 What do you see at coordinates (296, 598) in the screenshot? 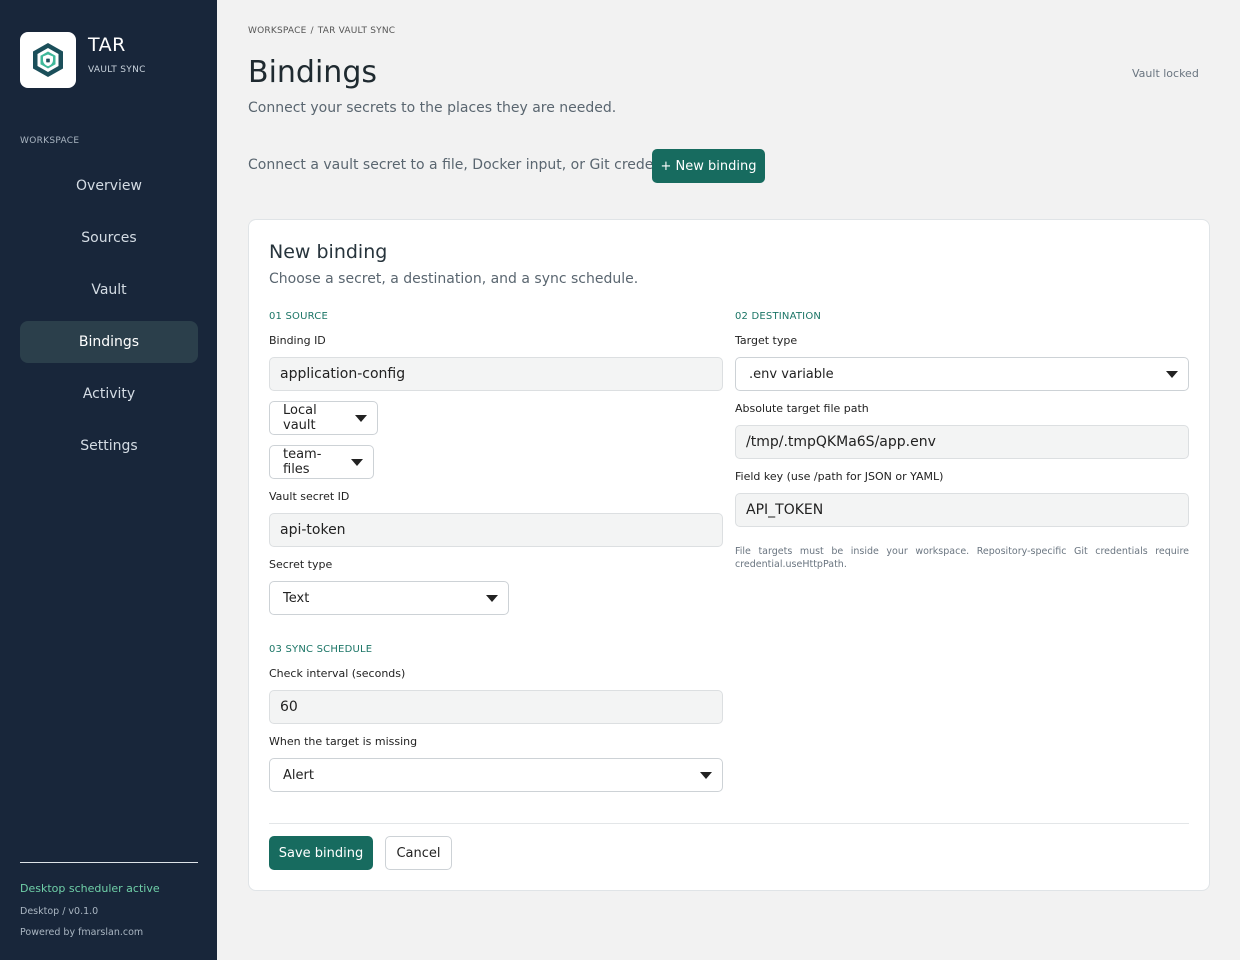
I see `secret-type-value: Text` at bounding box center [296, 598].